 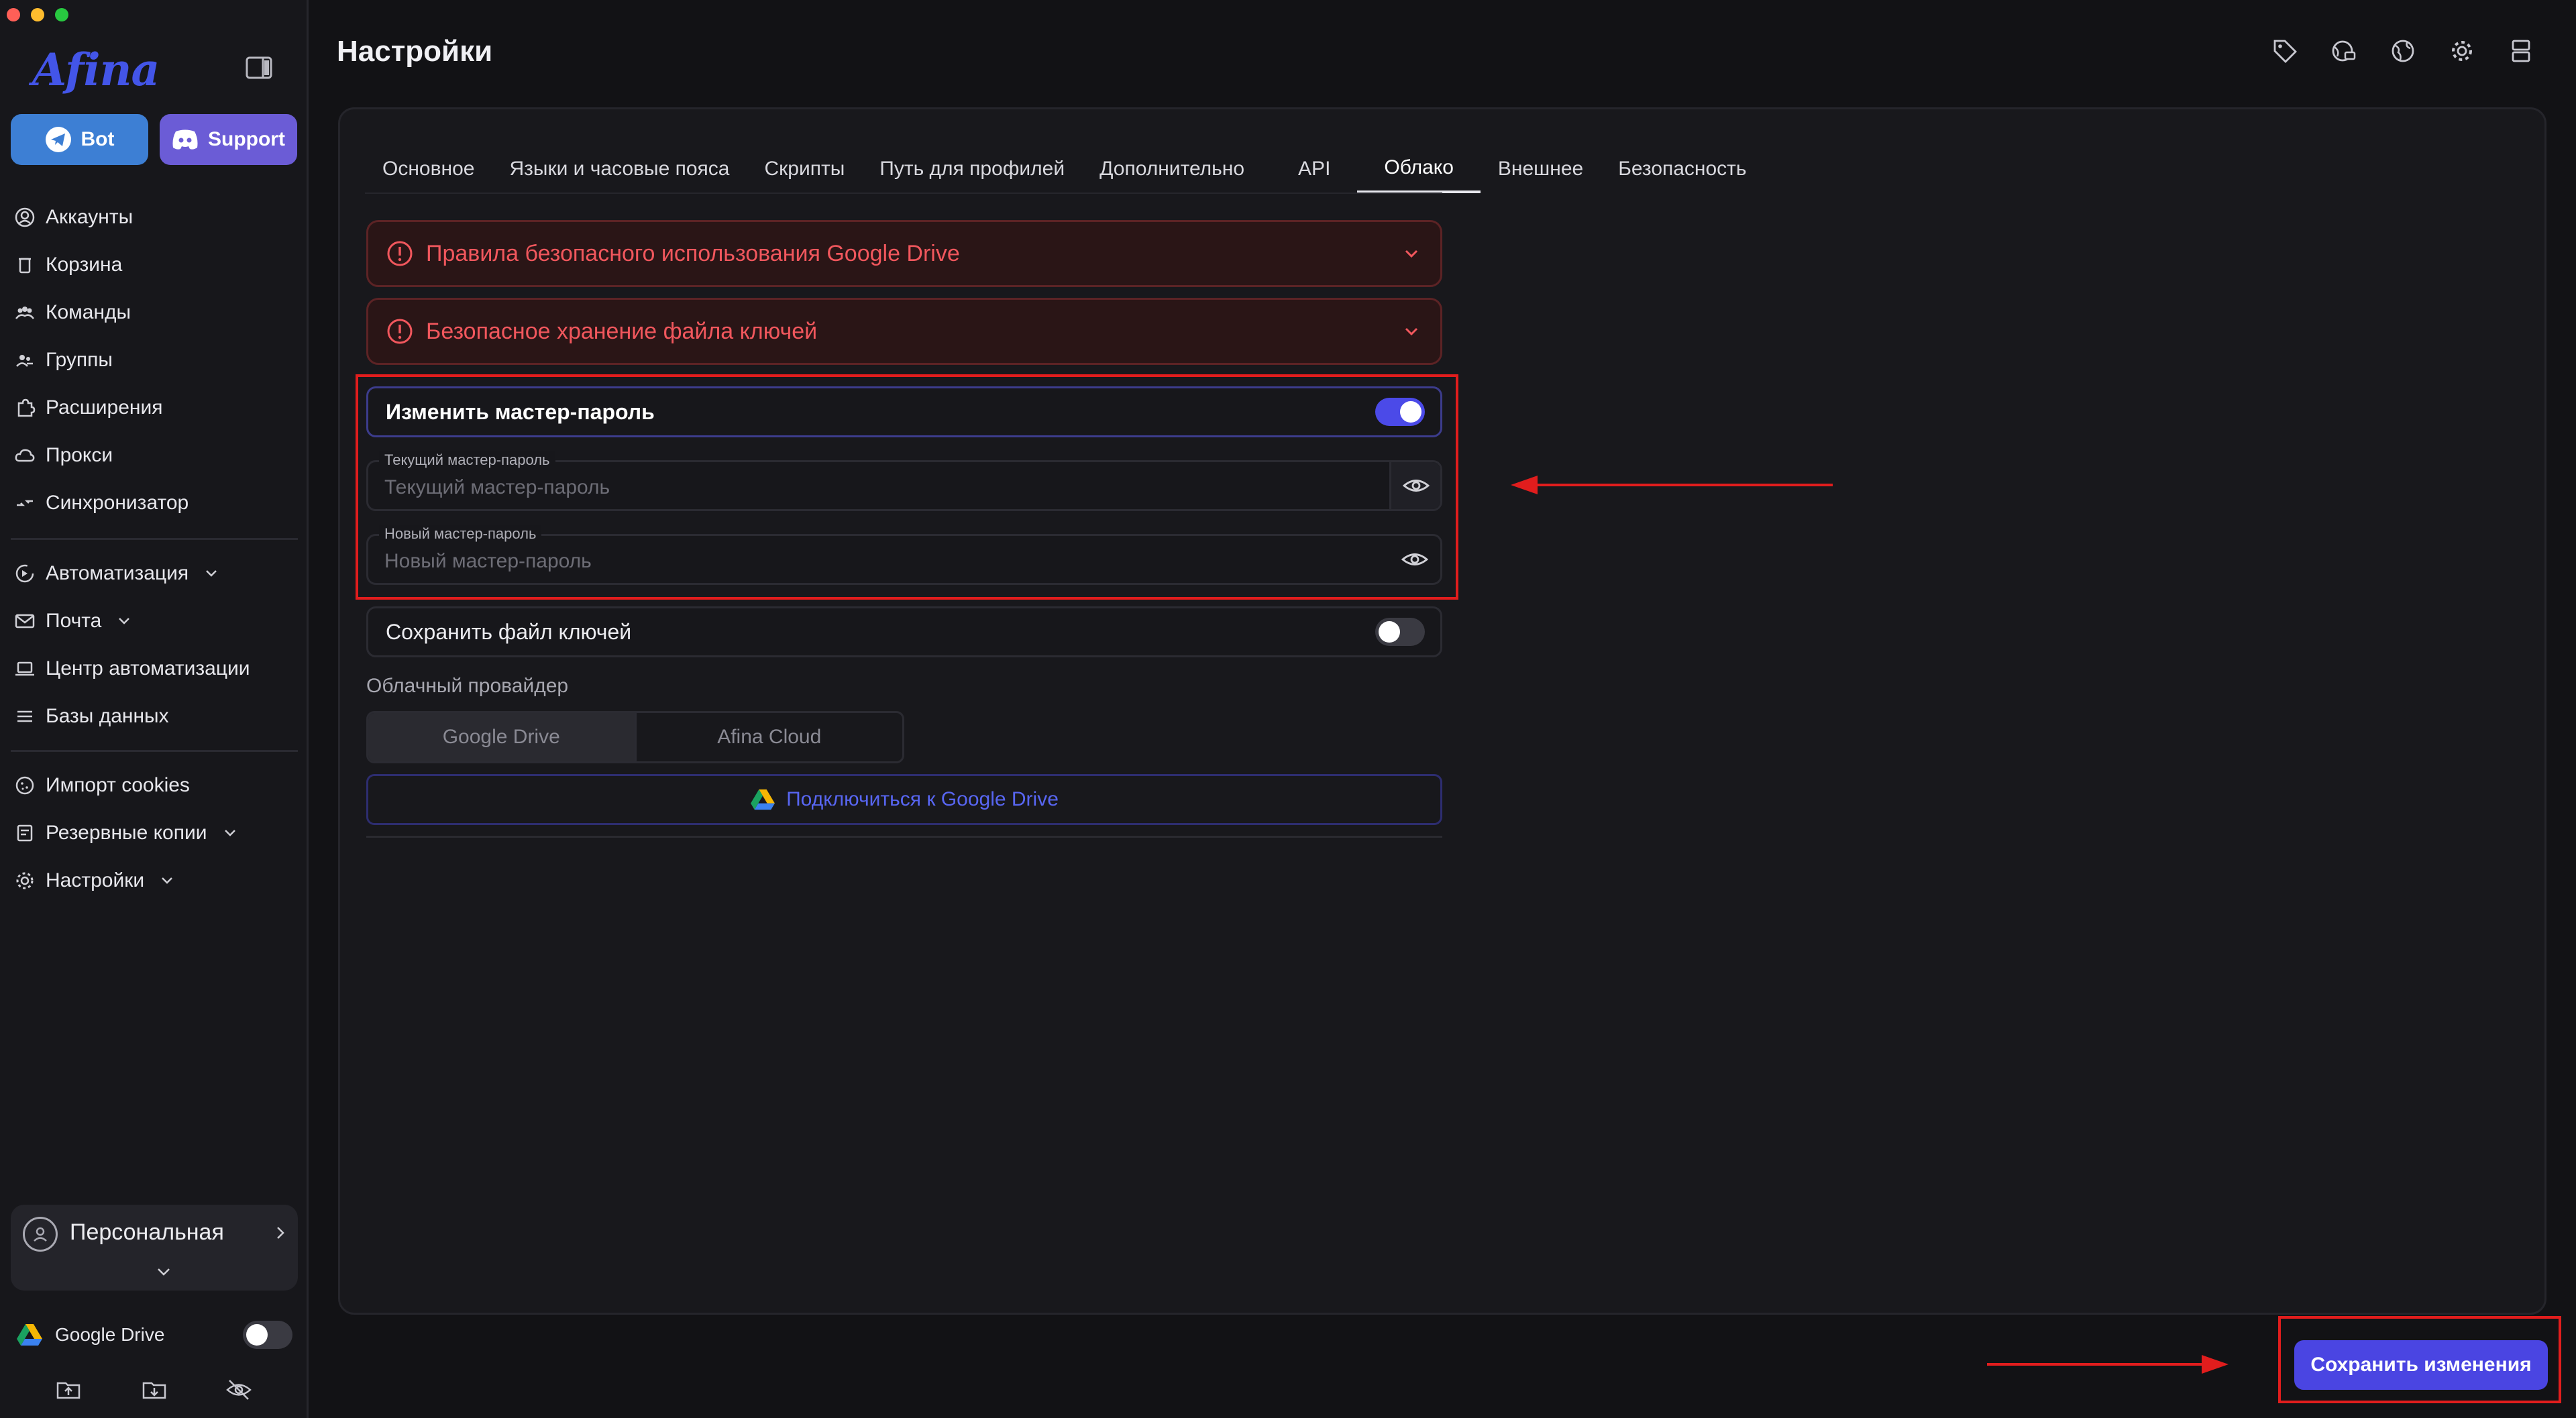 I want to click on window-minimize-button, so click(x=37, y=14).